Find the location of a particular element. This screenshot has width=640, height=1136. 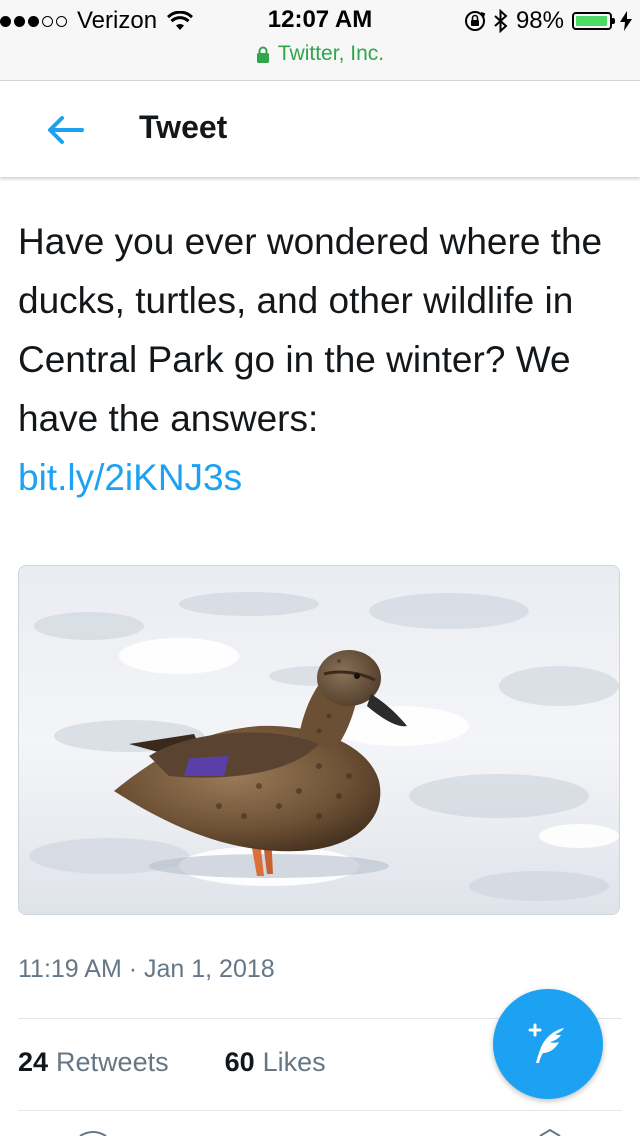

compose-feather-icon is located at coordinates (546, 1043).